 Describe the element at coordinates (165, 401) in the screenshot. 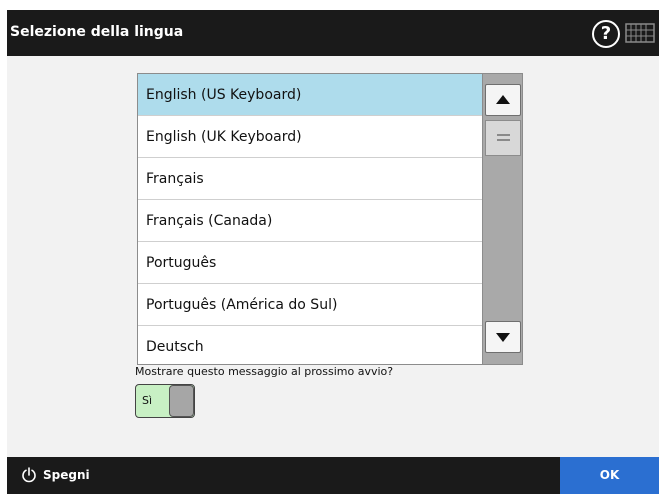

I see `show-on-startup-toggle: Sì` at that location.